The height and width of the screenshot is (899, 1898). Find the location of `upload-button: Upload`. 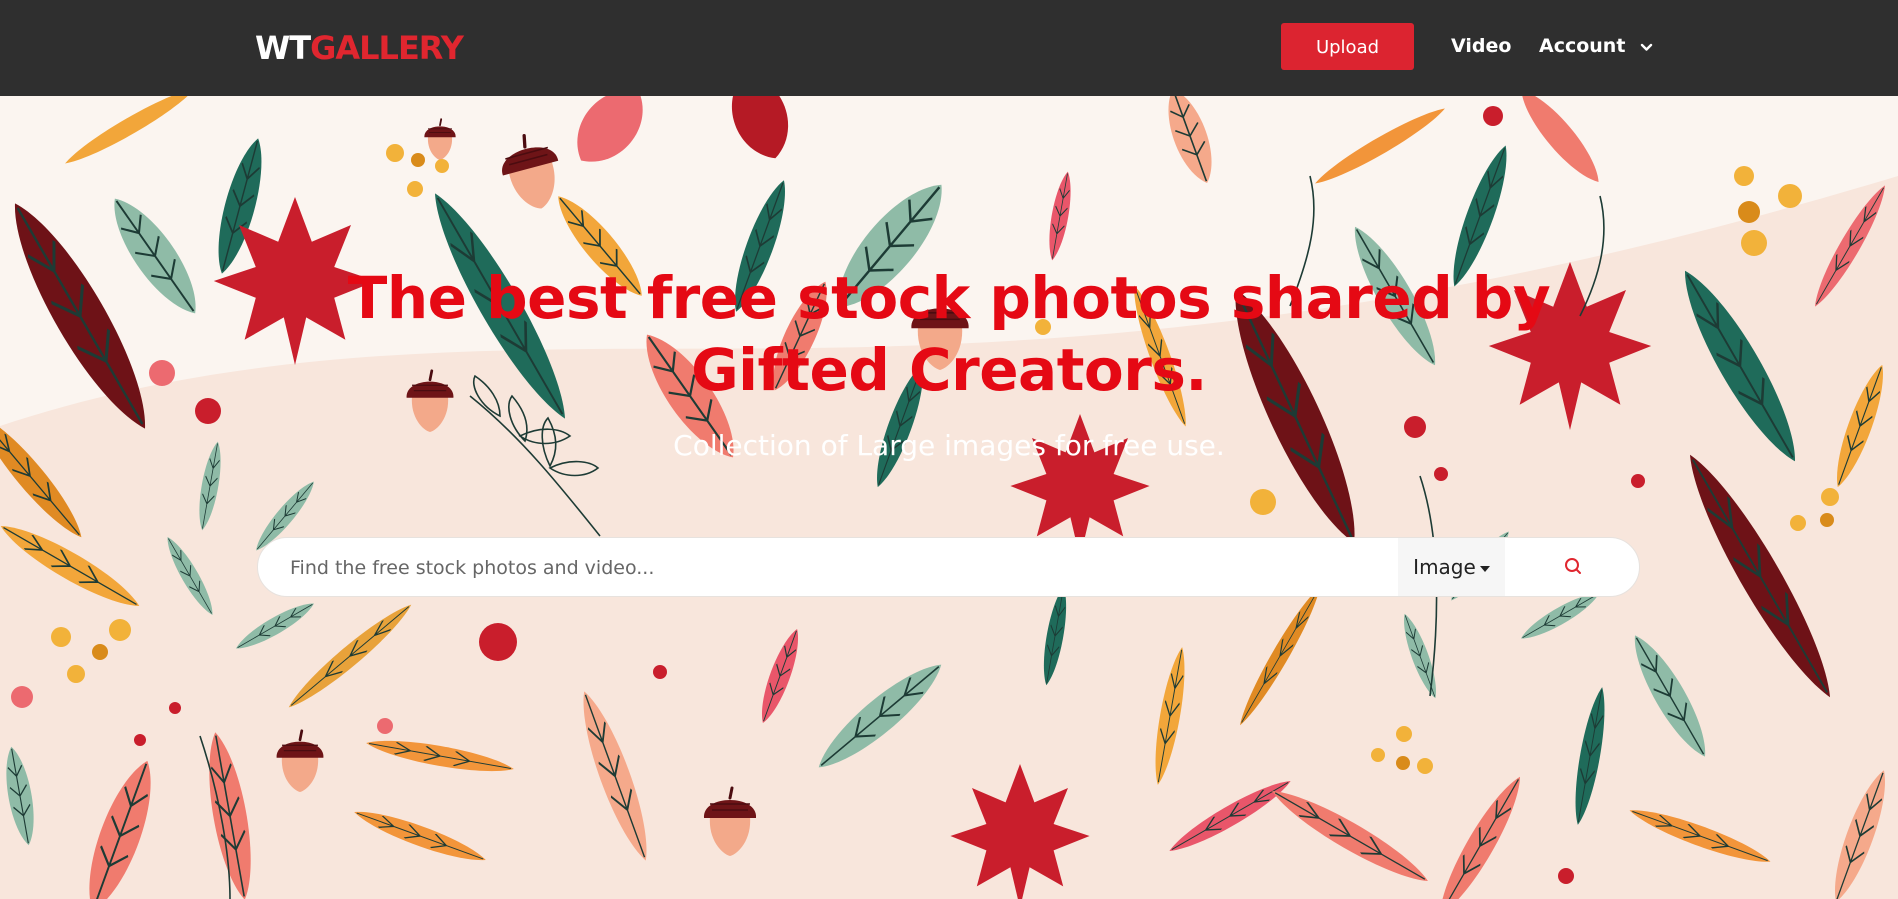

upload-button: Upload is located at coordinates (1347, 46).